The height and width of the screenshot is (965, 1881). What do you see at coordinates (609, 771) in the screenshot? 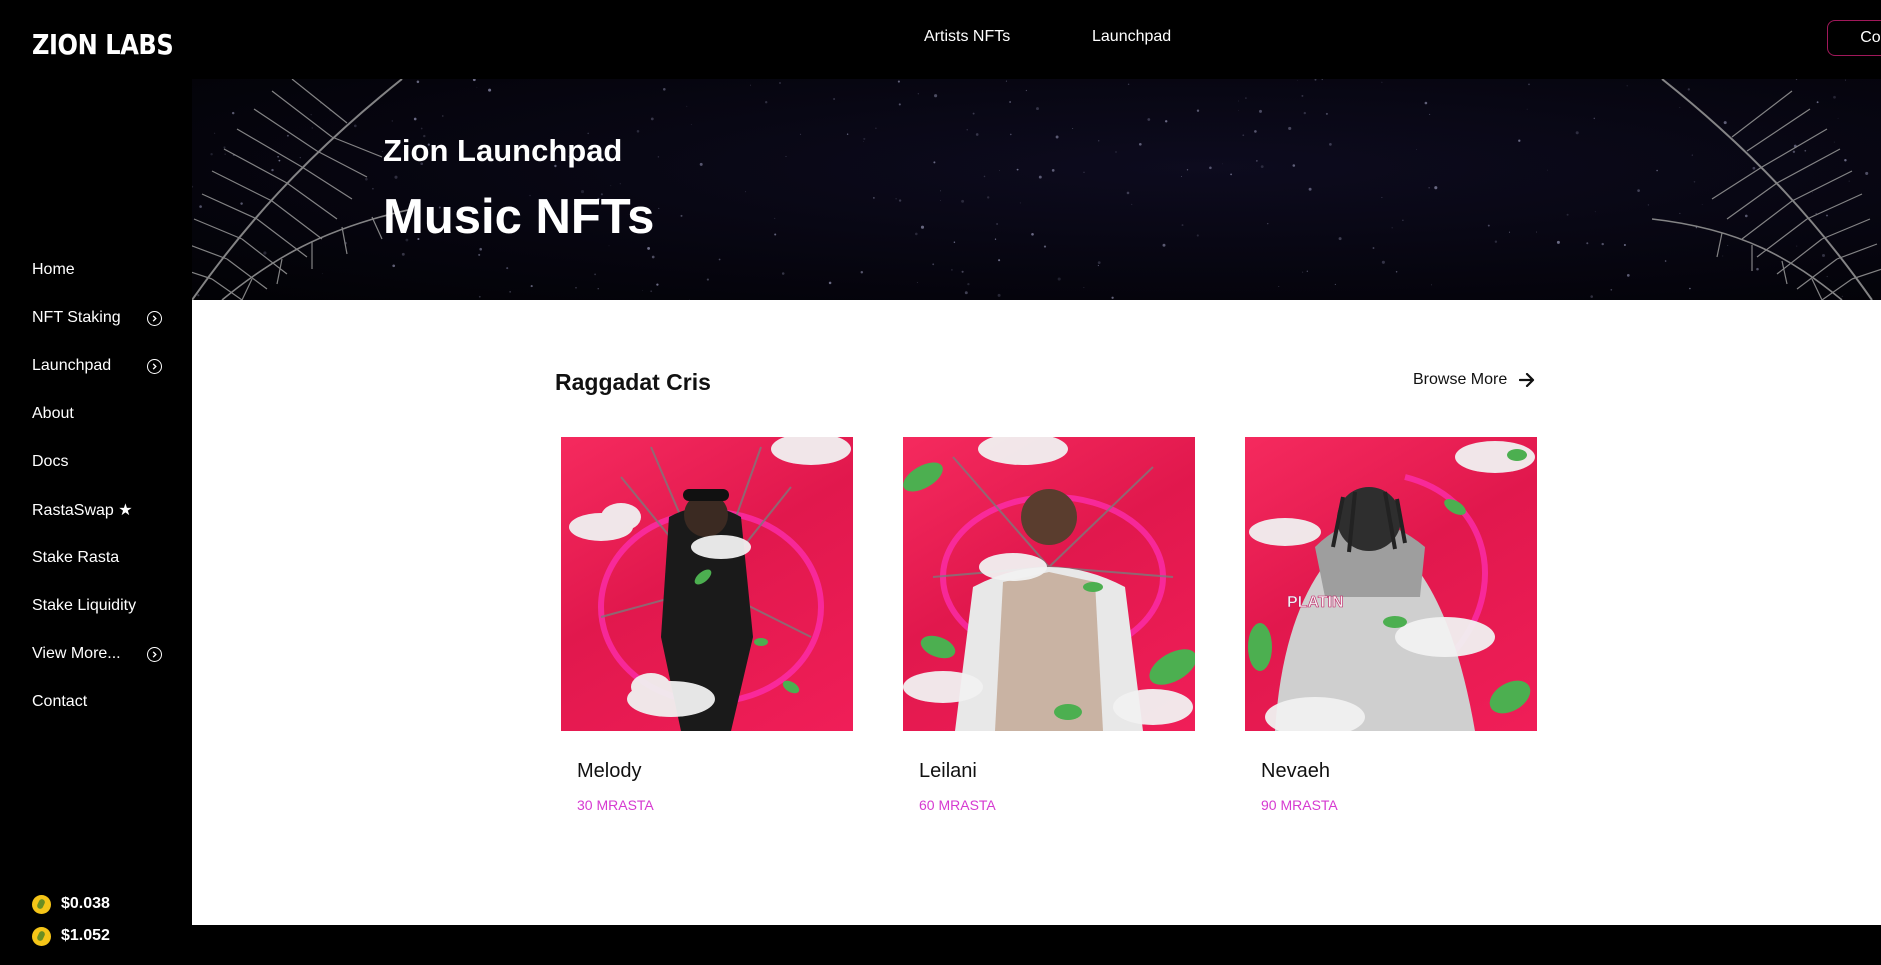
I see `nft-name: Melody` at bounding box center [609, 771].